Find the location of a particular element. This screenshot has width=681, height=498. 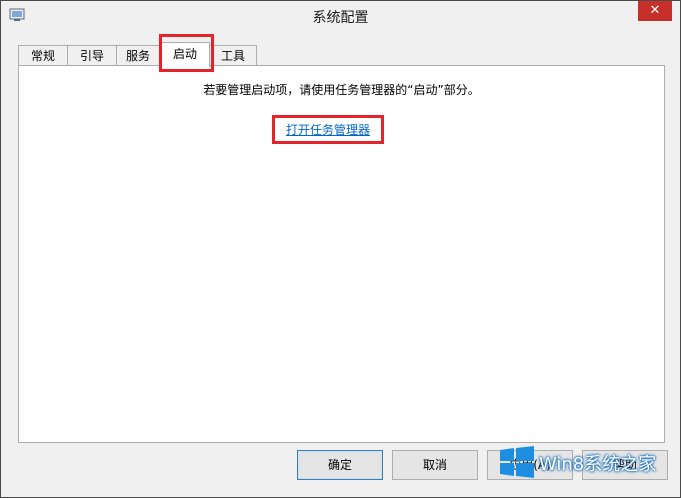

tab-general: 常规 is located at coordinates (43, 55).